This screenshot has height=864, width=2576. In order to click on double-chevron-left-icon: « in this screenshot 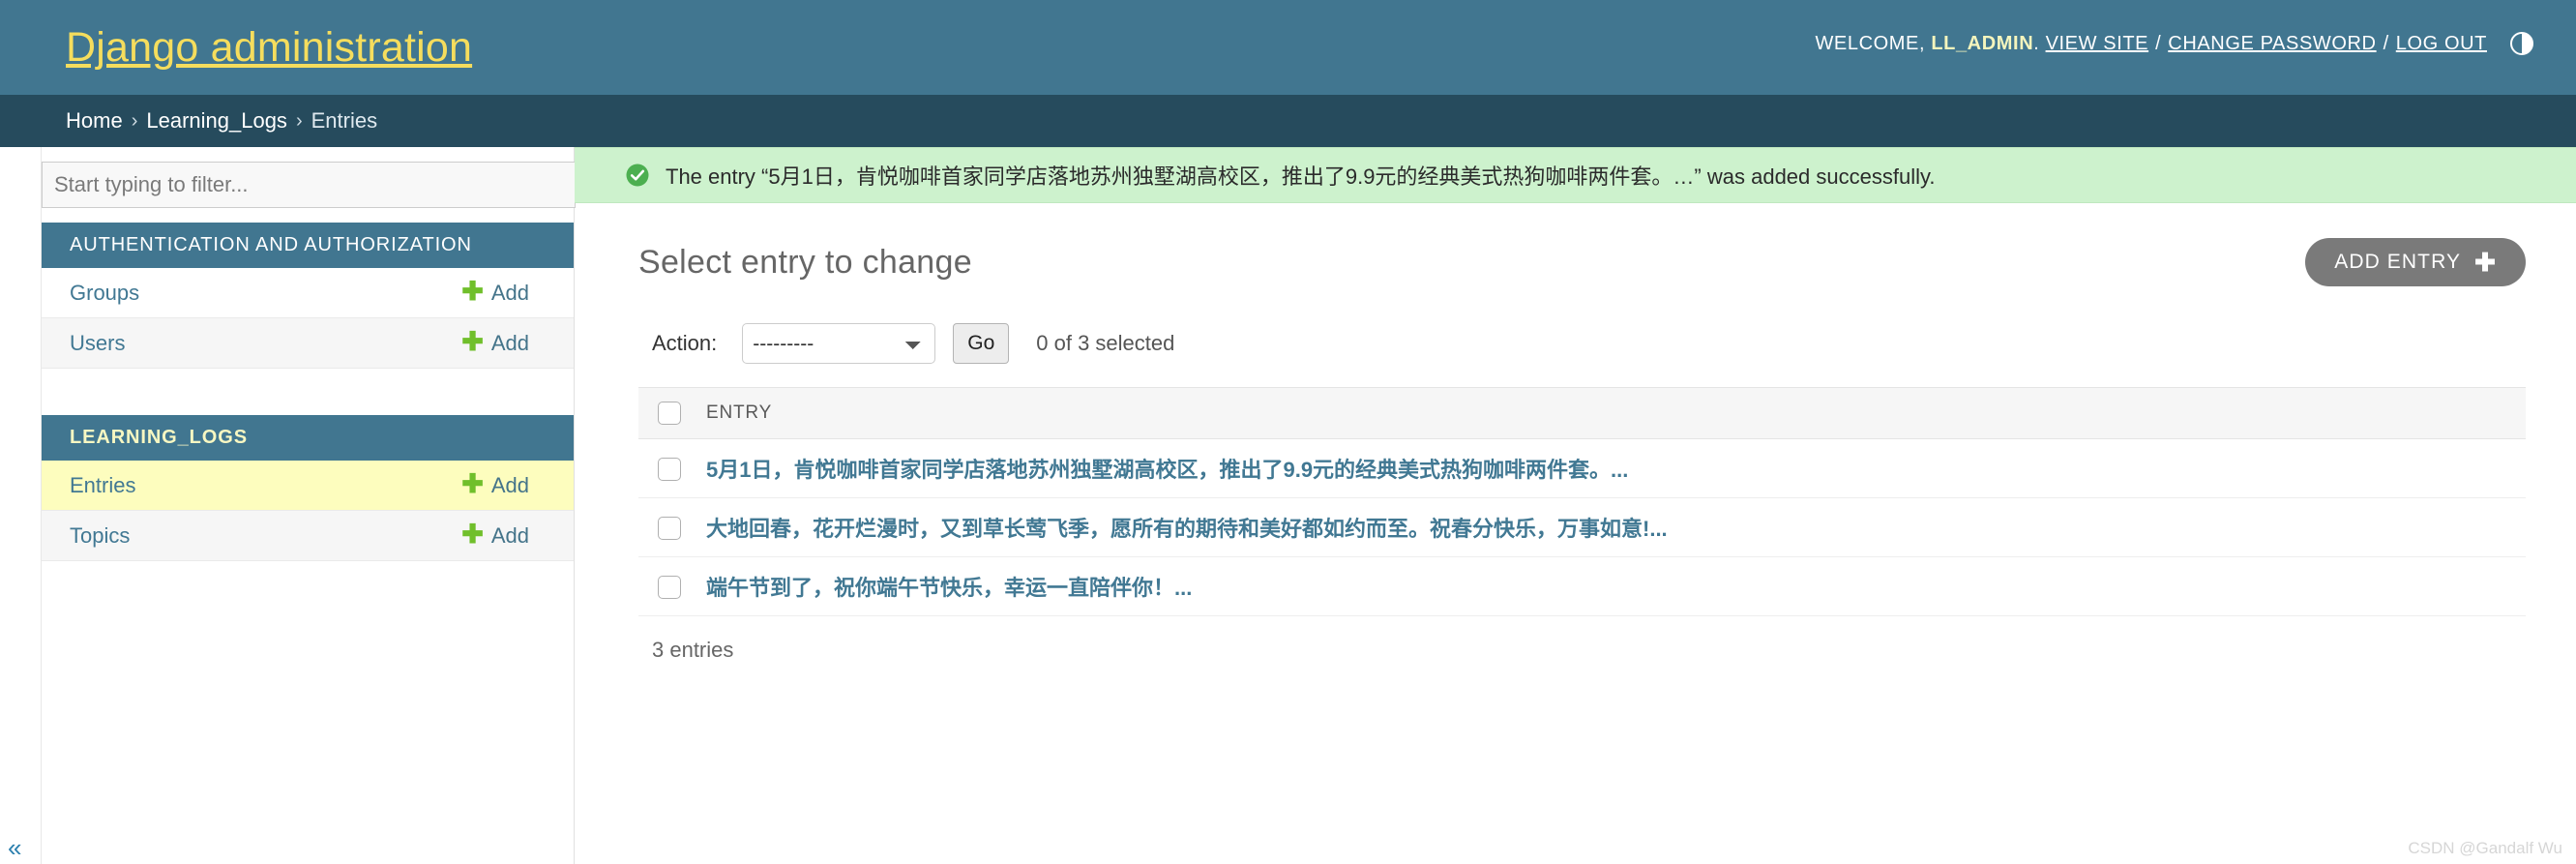, I will do `click(14, 848)`.